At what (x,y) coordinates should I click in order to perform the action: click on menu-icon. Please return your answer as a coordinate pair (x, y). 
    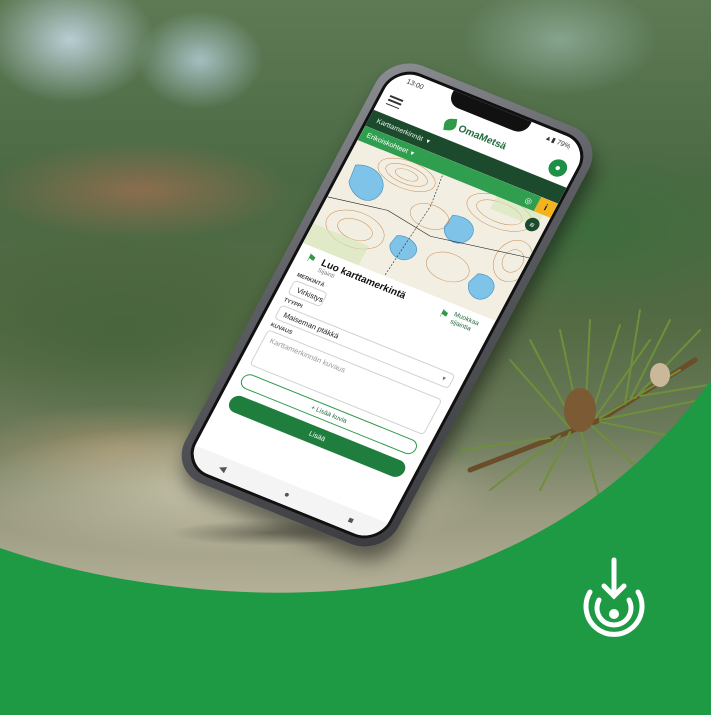
    Looking at the image, I should click on (394, 102).